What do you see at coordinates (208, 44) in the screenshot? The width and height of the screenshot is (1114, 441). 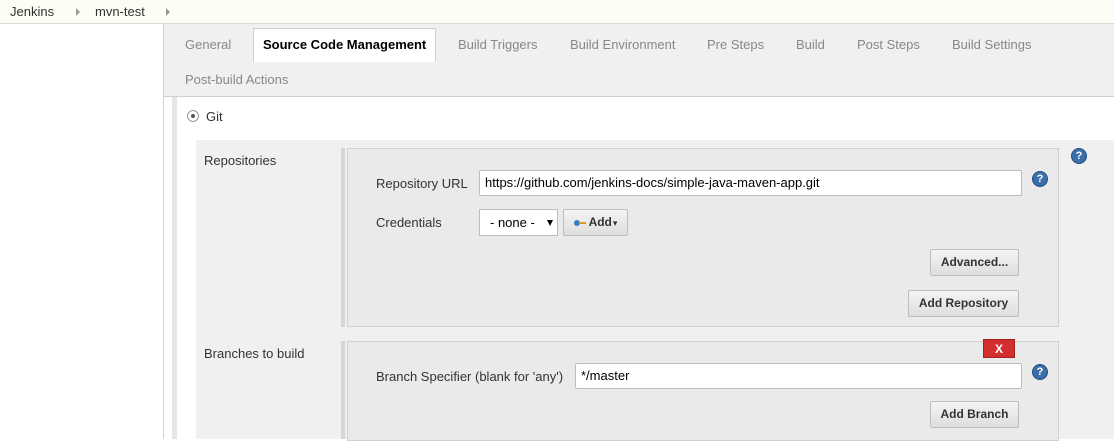 I see `tab-general: General` at bounding box center [208, 44].